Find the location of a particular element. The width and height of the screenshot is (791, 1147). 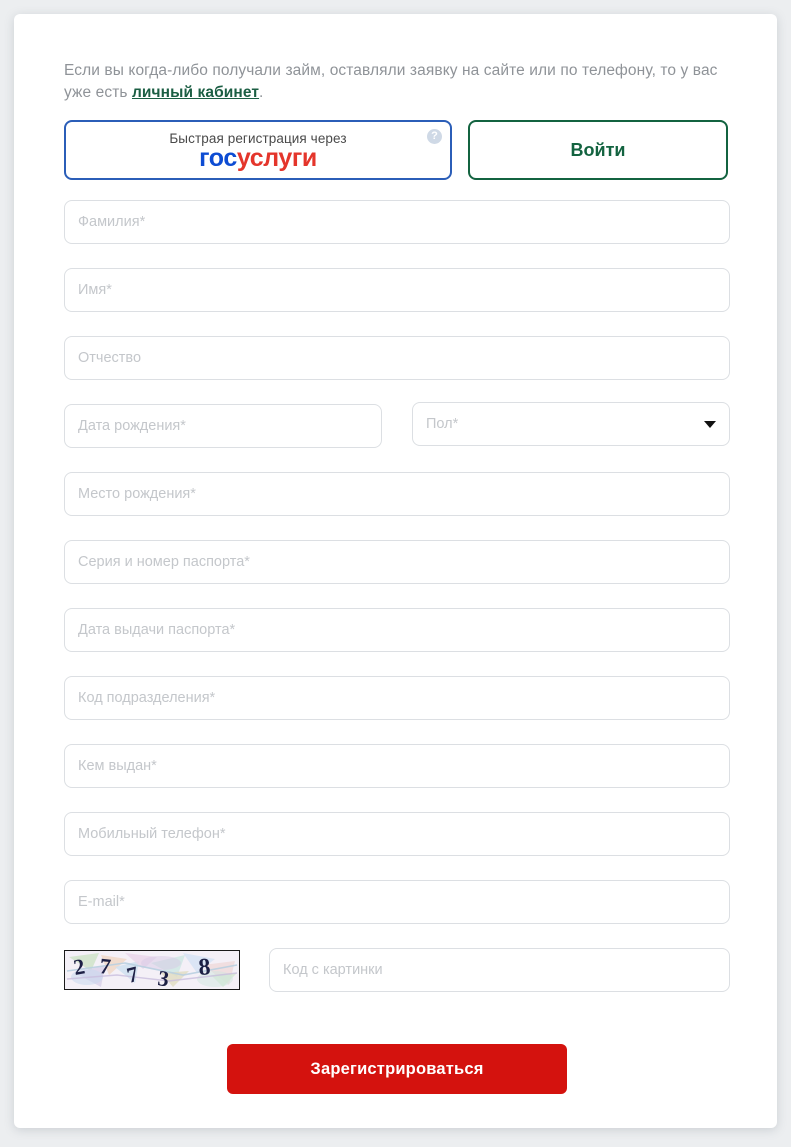

gender-select: Пол* is located at coordinates (571, 424).